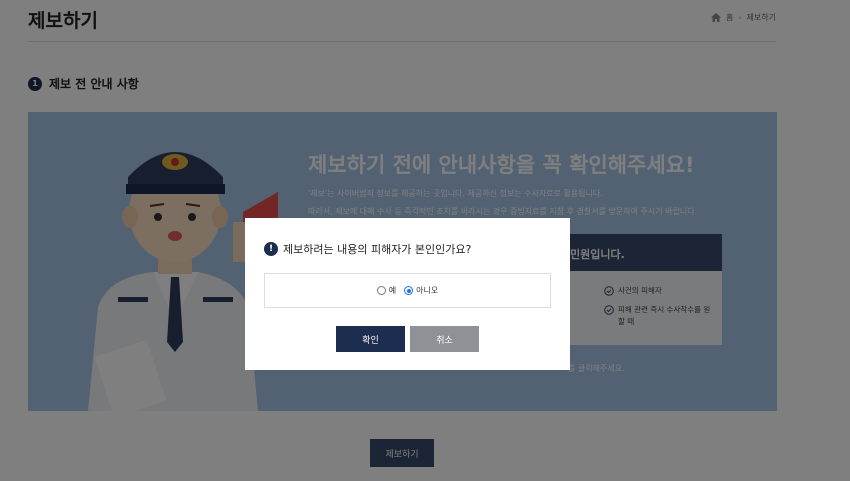 The height and width of the screenshot is (481, 850). What do you see at coordinates (392, 290) in the screenshot?
I see `radio-yes-label: 예` at bounding box center [392, 290].